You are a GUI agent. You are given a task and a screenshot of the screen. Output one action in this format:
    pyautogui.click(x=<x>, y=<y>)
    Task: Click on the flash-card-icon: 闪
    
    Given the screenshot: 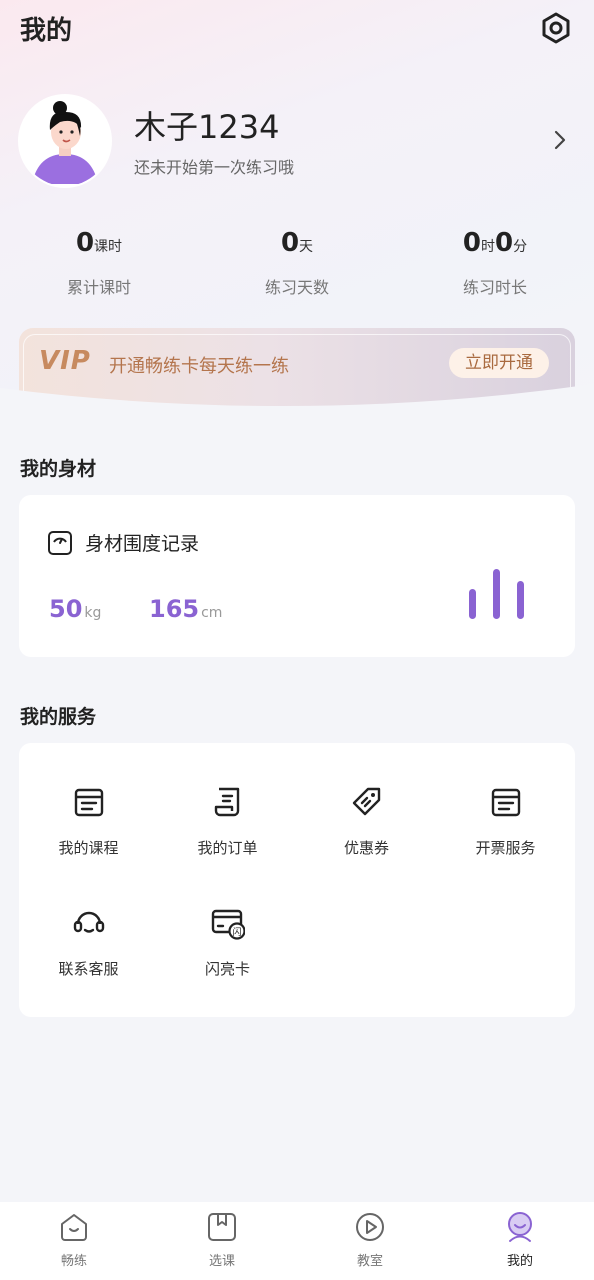 What is the action you would take?
    pyautogui.click(x=228, y=924)
    